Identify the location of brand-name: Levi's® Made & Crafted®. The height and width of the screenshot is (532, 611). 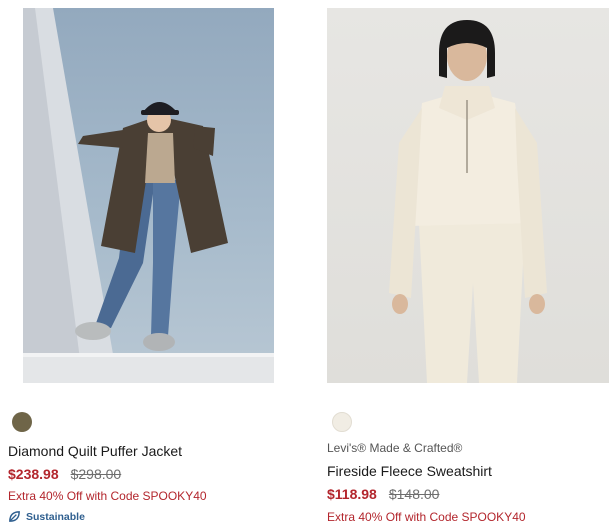
(395, 448).